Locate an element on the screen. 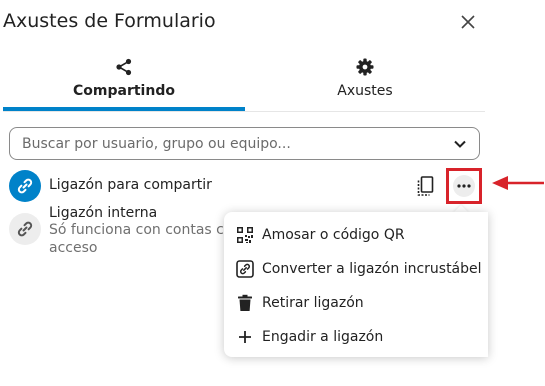  tab-divider is located at coordinates (244, 111).